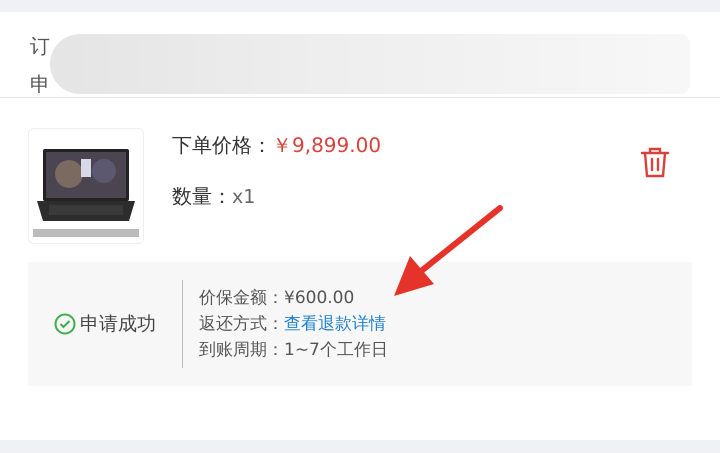 The image size is (720, 453). Describe the element at coordinates (327, 145) in the screenshot. I see `order-price: ￥9,899.00` at that location.